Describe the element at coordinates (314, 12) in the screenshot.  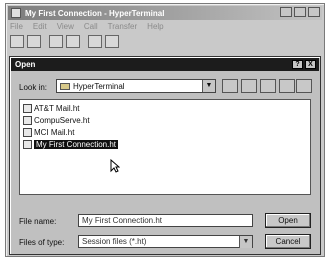
I see `window-close-button` at that location.